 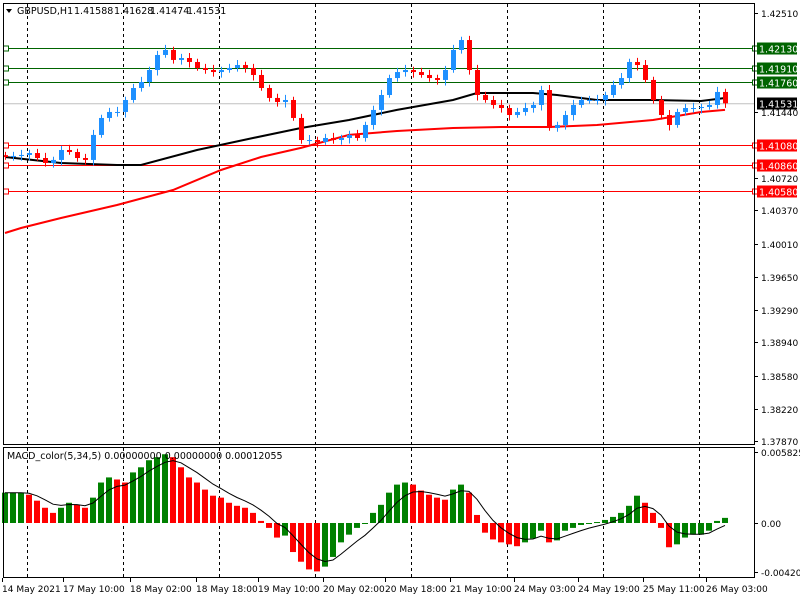 I want to click on price-tick-label: 1.38940, so click(x=779, y=344).